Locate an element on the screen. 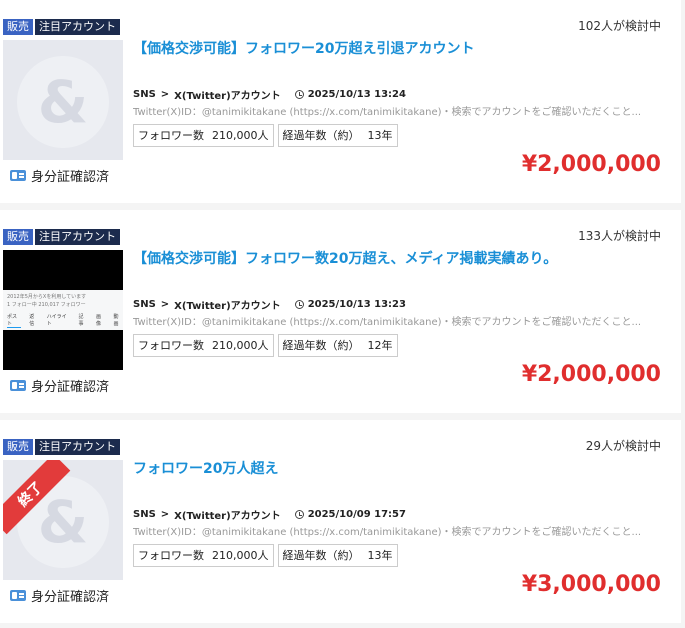 The height and width of the screenshot is (628, 685). watchers-count: 102人が検討中 is located at coordinates (619, 26).